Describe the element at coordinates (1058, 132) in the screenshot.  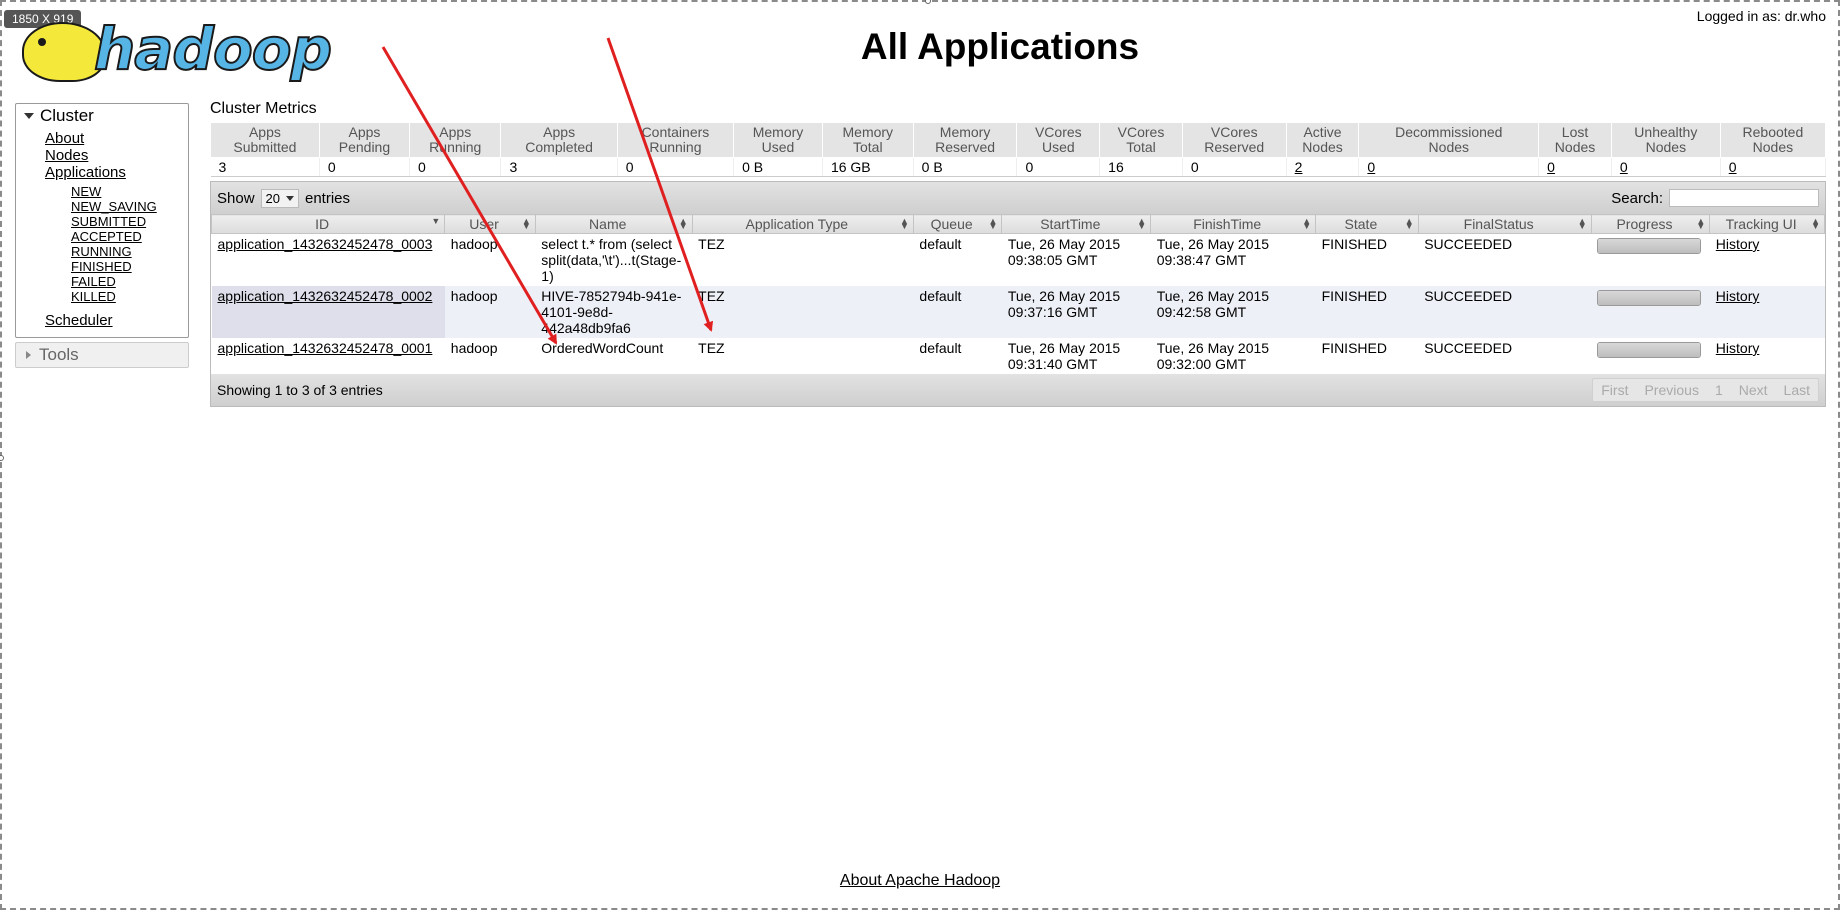
I see `metric-header-line1: VCores` at that location.